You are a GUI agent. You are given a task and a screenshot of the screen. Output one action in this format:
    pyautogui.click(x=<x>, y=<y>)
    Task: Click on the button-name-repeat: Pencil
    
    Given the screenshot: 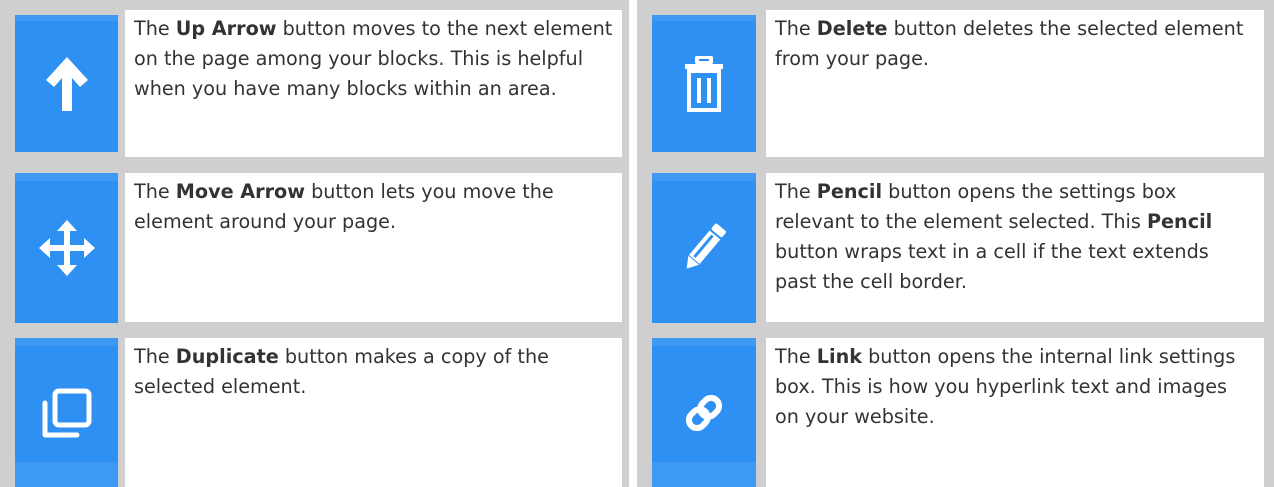 What is the action you would take?
    pyautogui.click(x=1179, y=221)
    